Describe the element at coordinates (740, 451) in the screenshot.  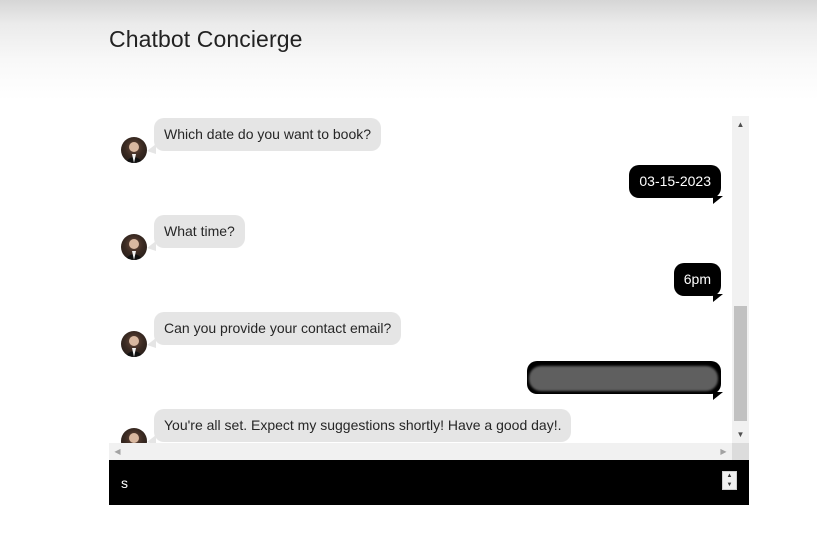
I see `scrollbar-corner` at that location.